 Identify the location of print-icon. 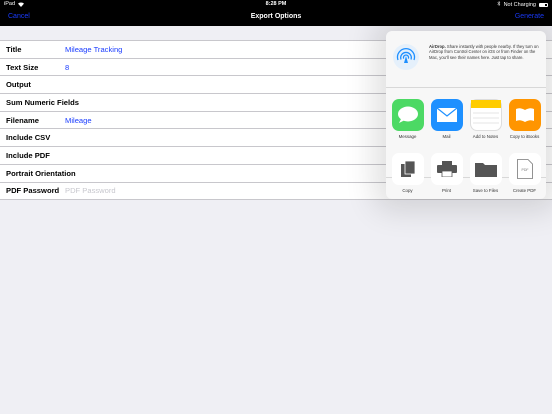
(446, 169).